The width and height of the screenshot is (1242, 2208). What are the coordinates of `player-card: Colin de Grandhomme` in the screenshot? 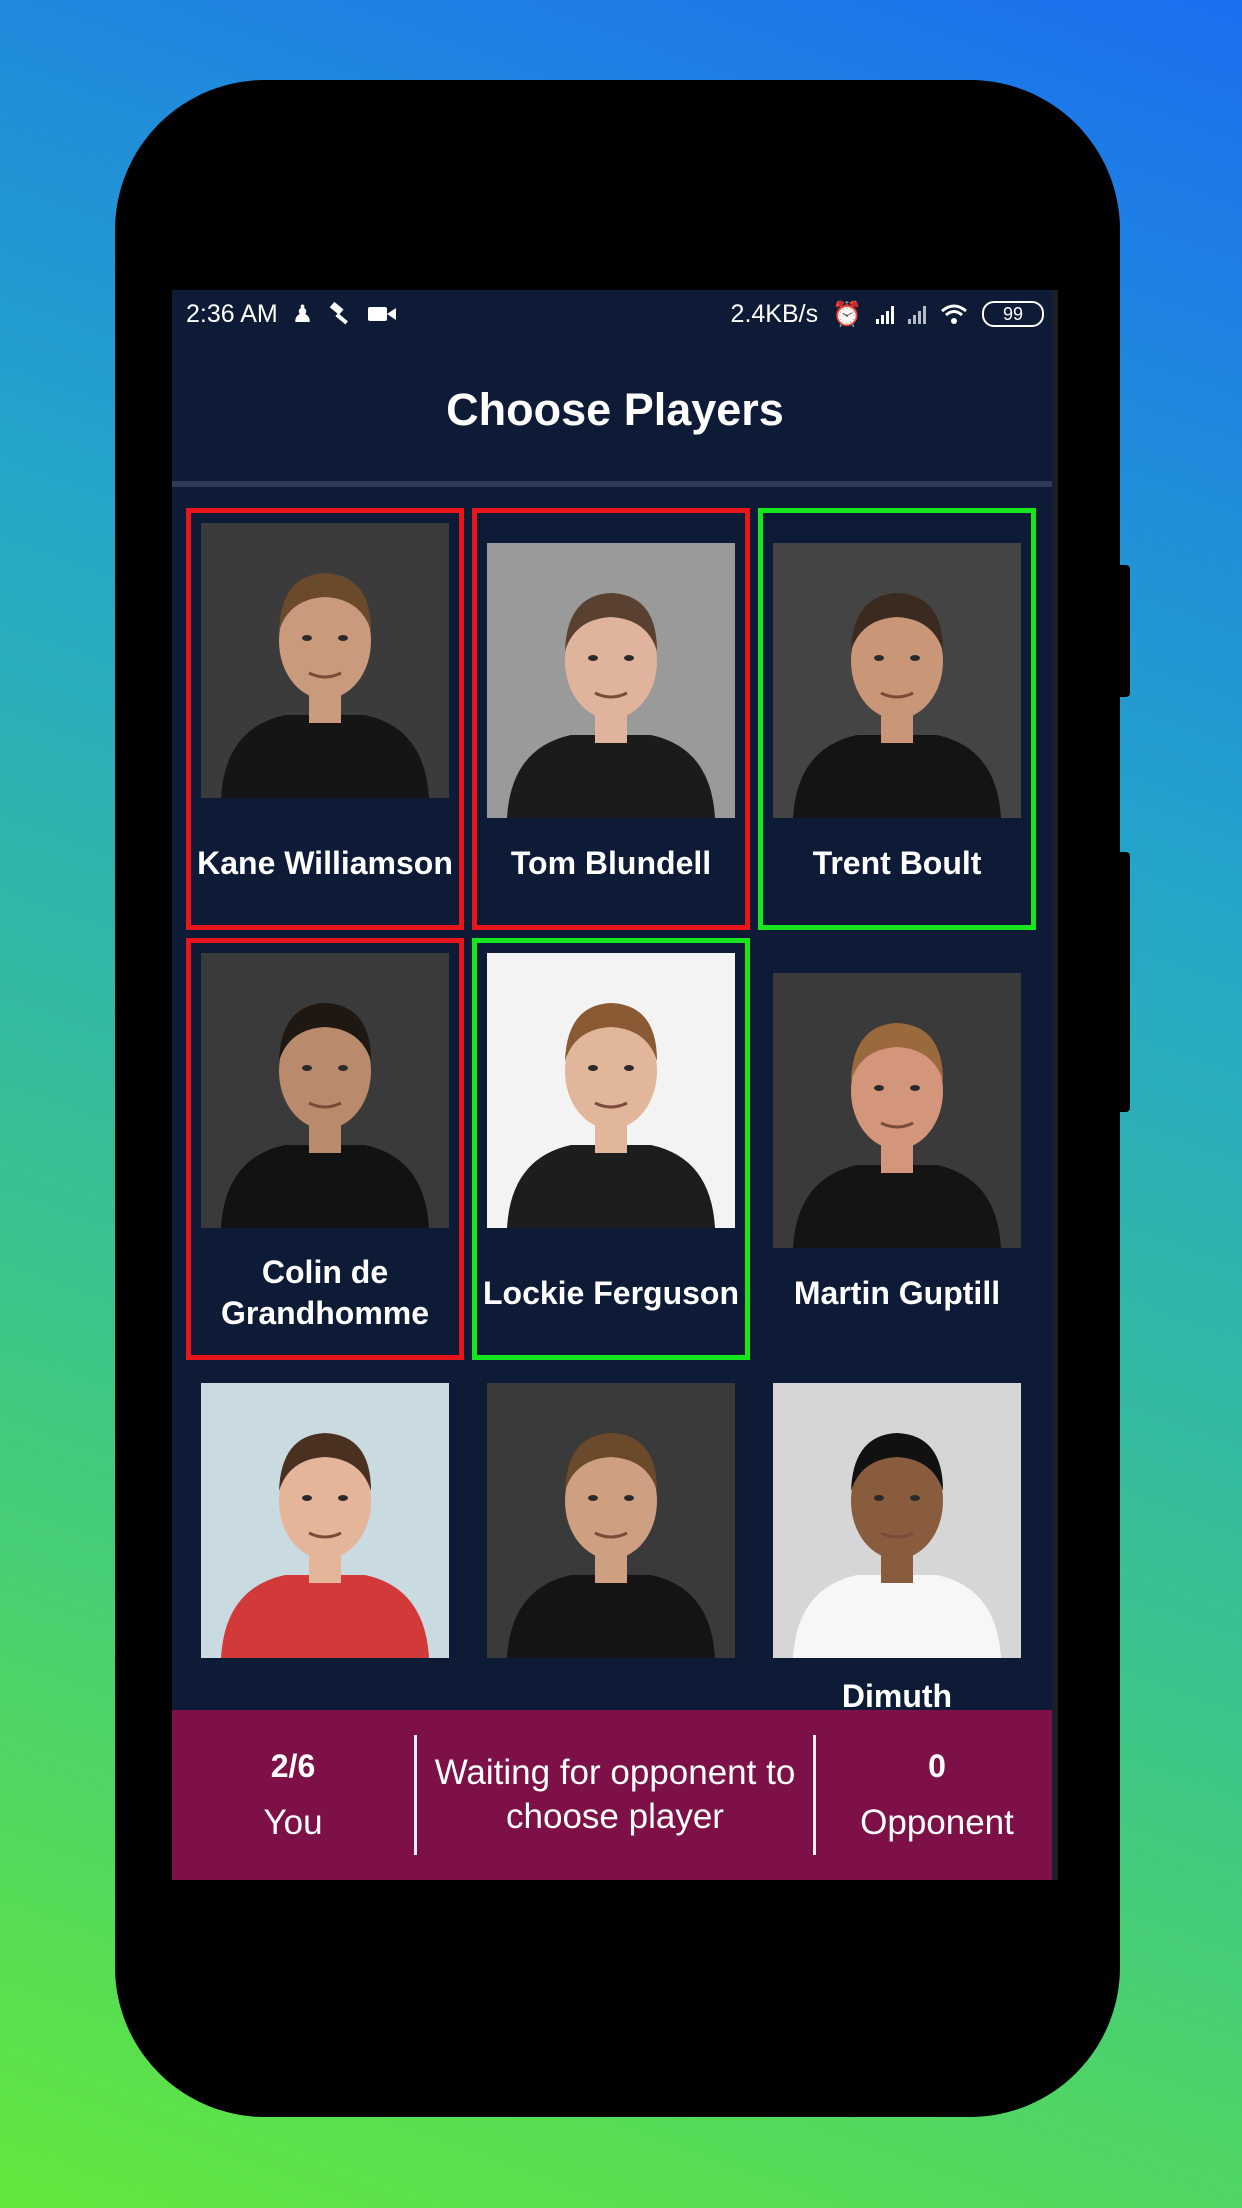 It's located at (325, 1149).